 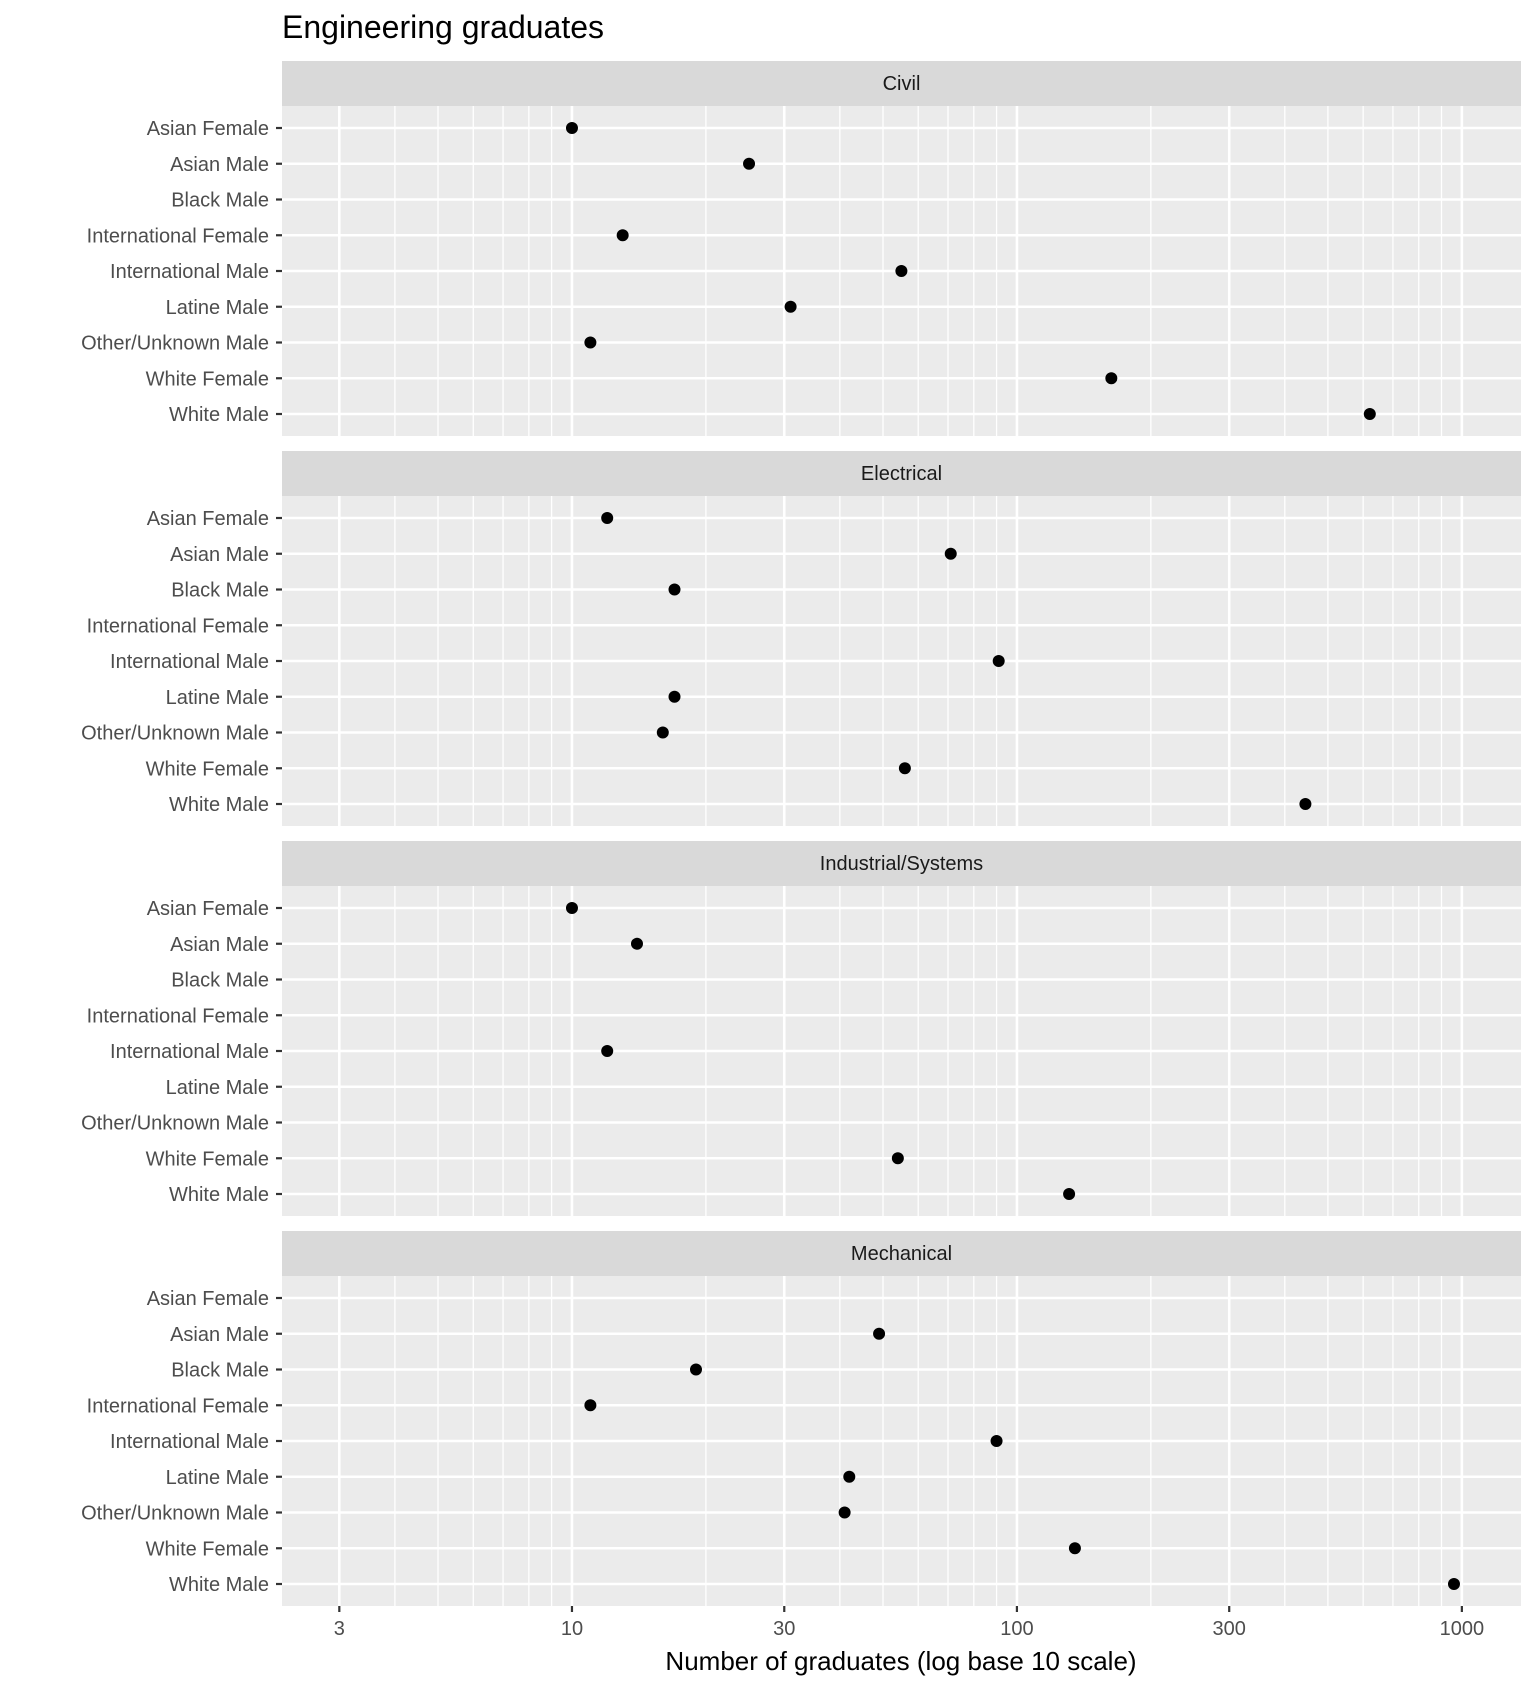 I want to click on facet-strip-label: Mechanical, so click(x=901, y=1254).